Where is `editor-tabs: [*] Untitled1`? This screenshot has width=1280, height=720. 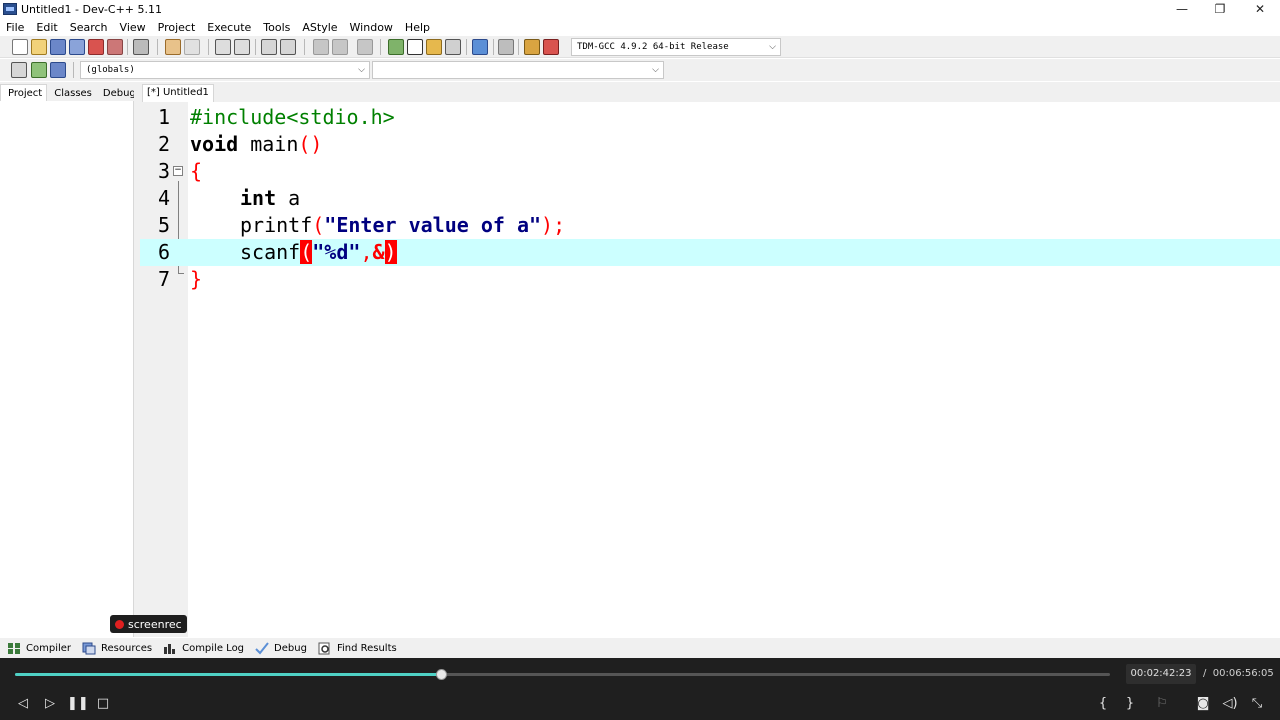 editor-tabs: [*] Untitled1 is located at coordinates (710, 92).